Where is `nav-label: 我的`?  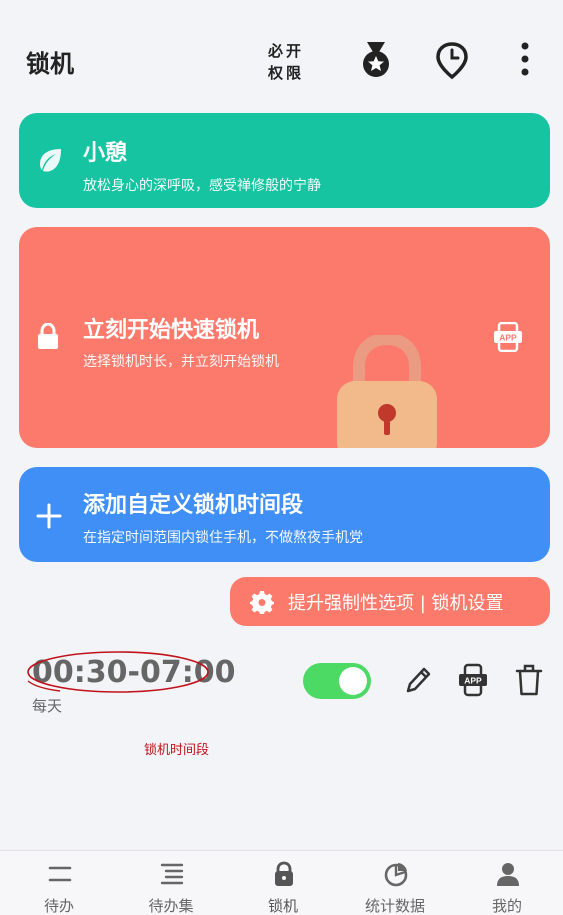 nav-label: 我的 is located at coordinates (506, 906).